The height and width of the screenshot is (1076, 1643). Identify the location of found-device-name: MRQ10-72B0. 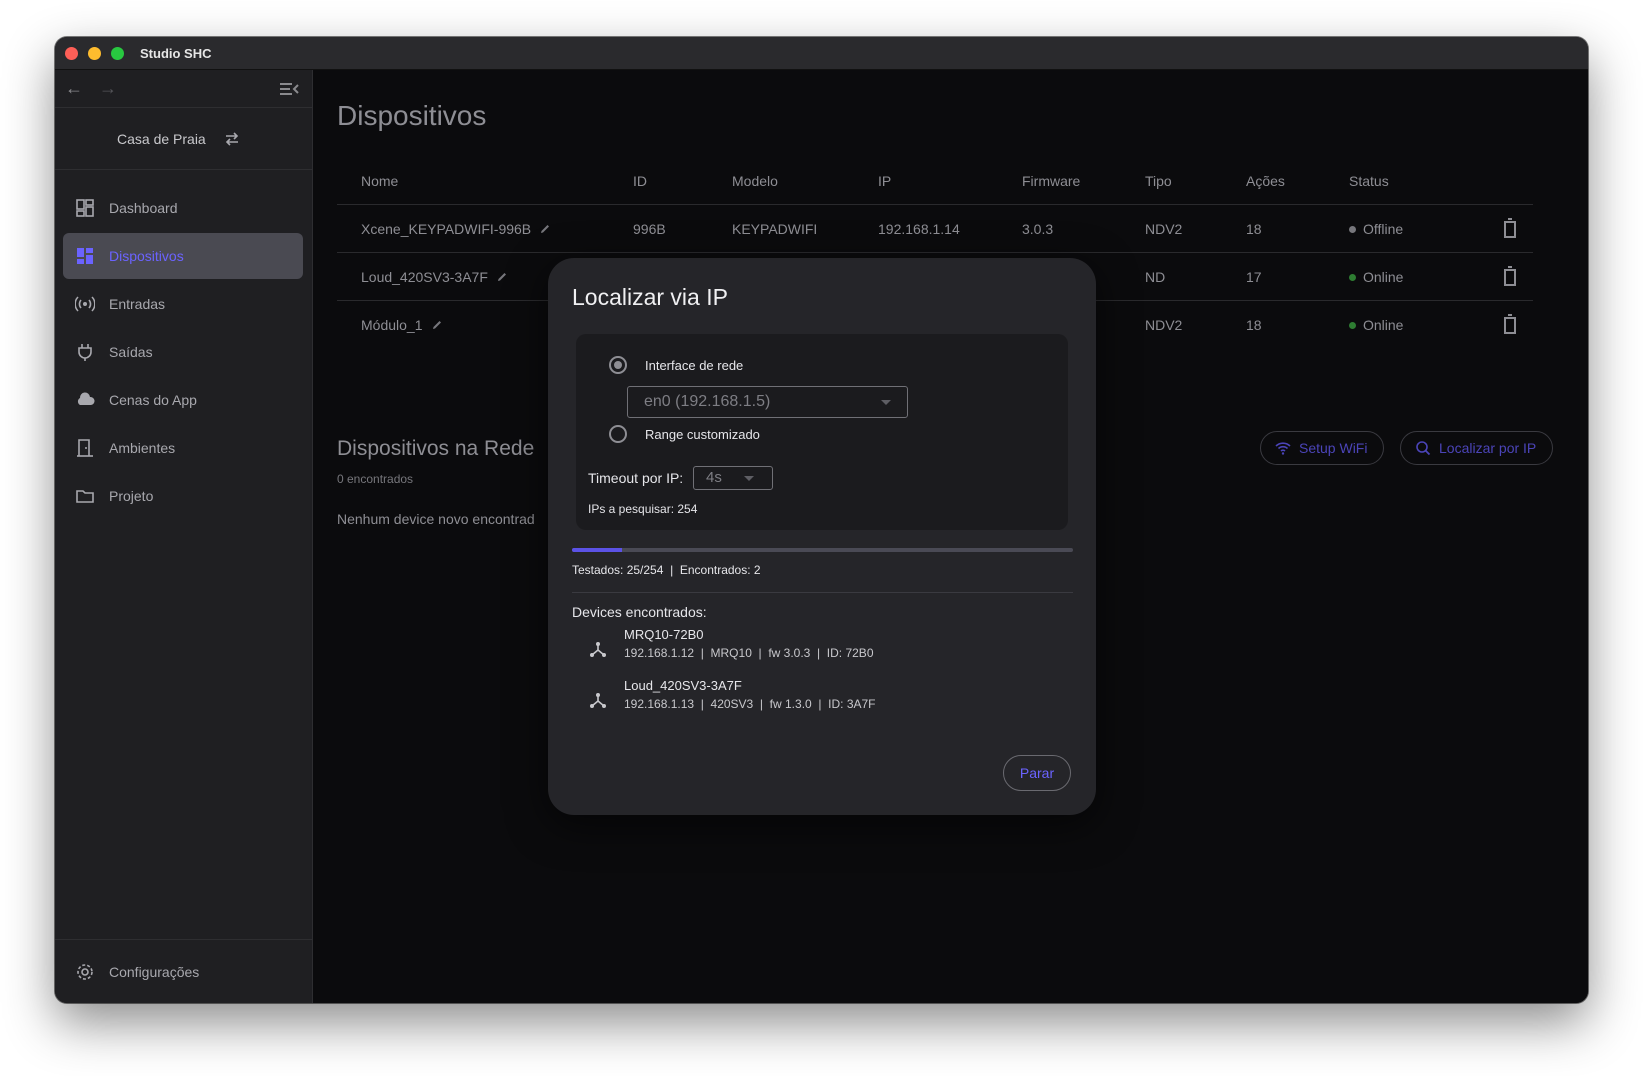
(664, 634).